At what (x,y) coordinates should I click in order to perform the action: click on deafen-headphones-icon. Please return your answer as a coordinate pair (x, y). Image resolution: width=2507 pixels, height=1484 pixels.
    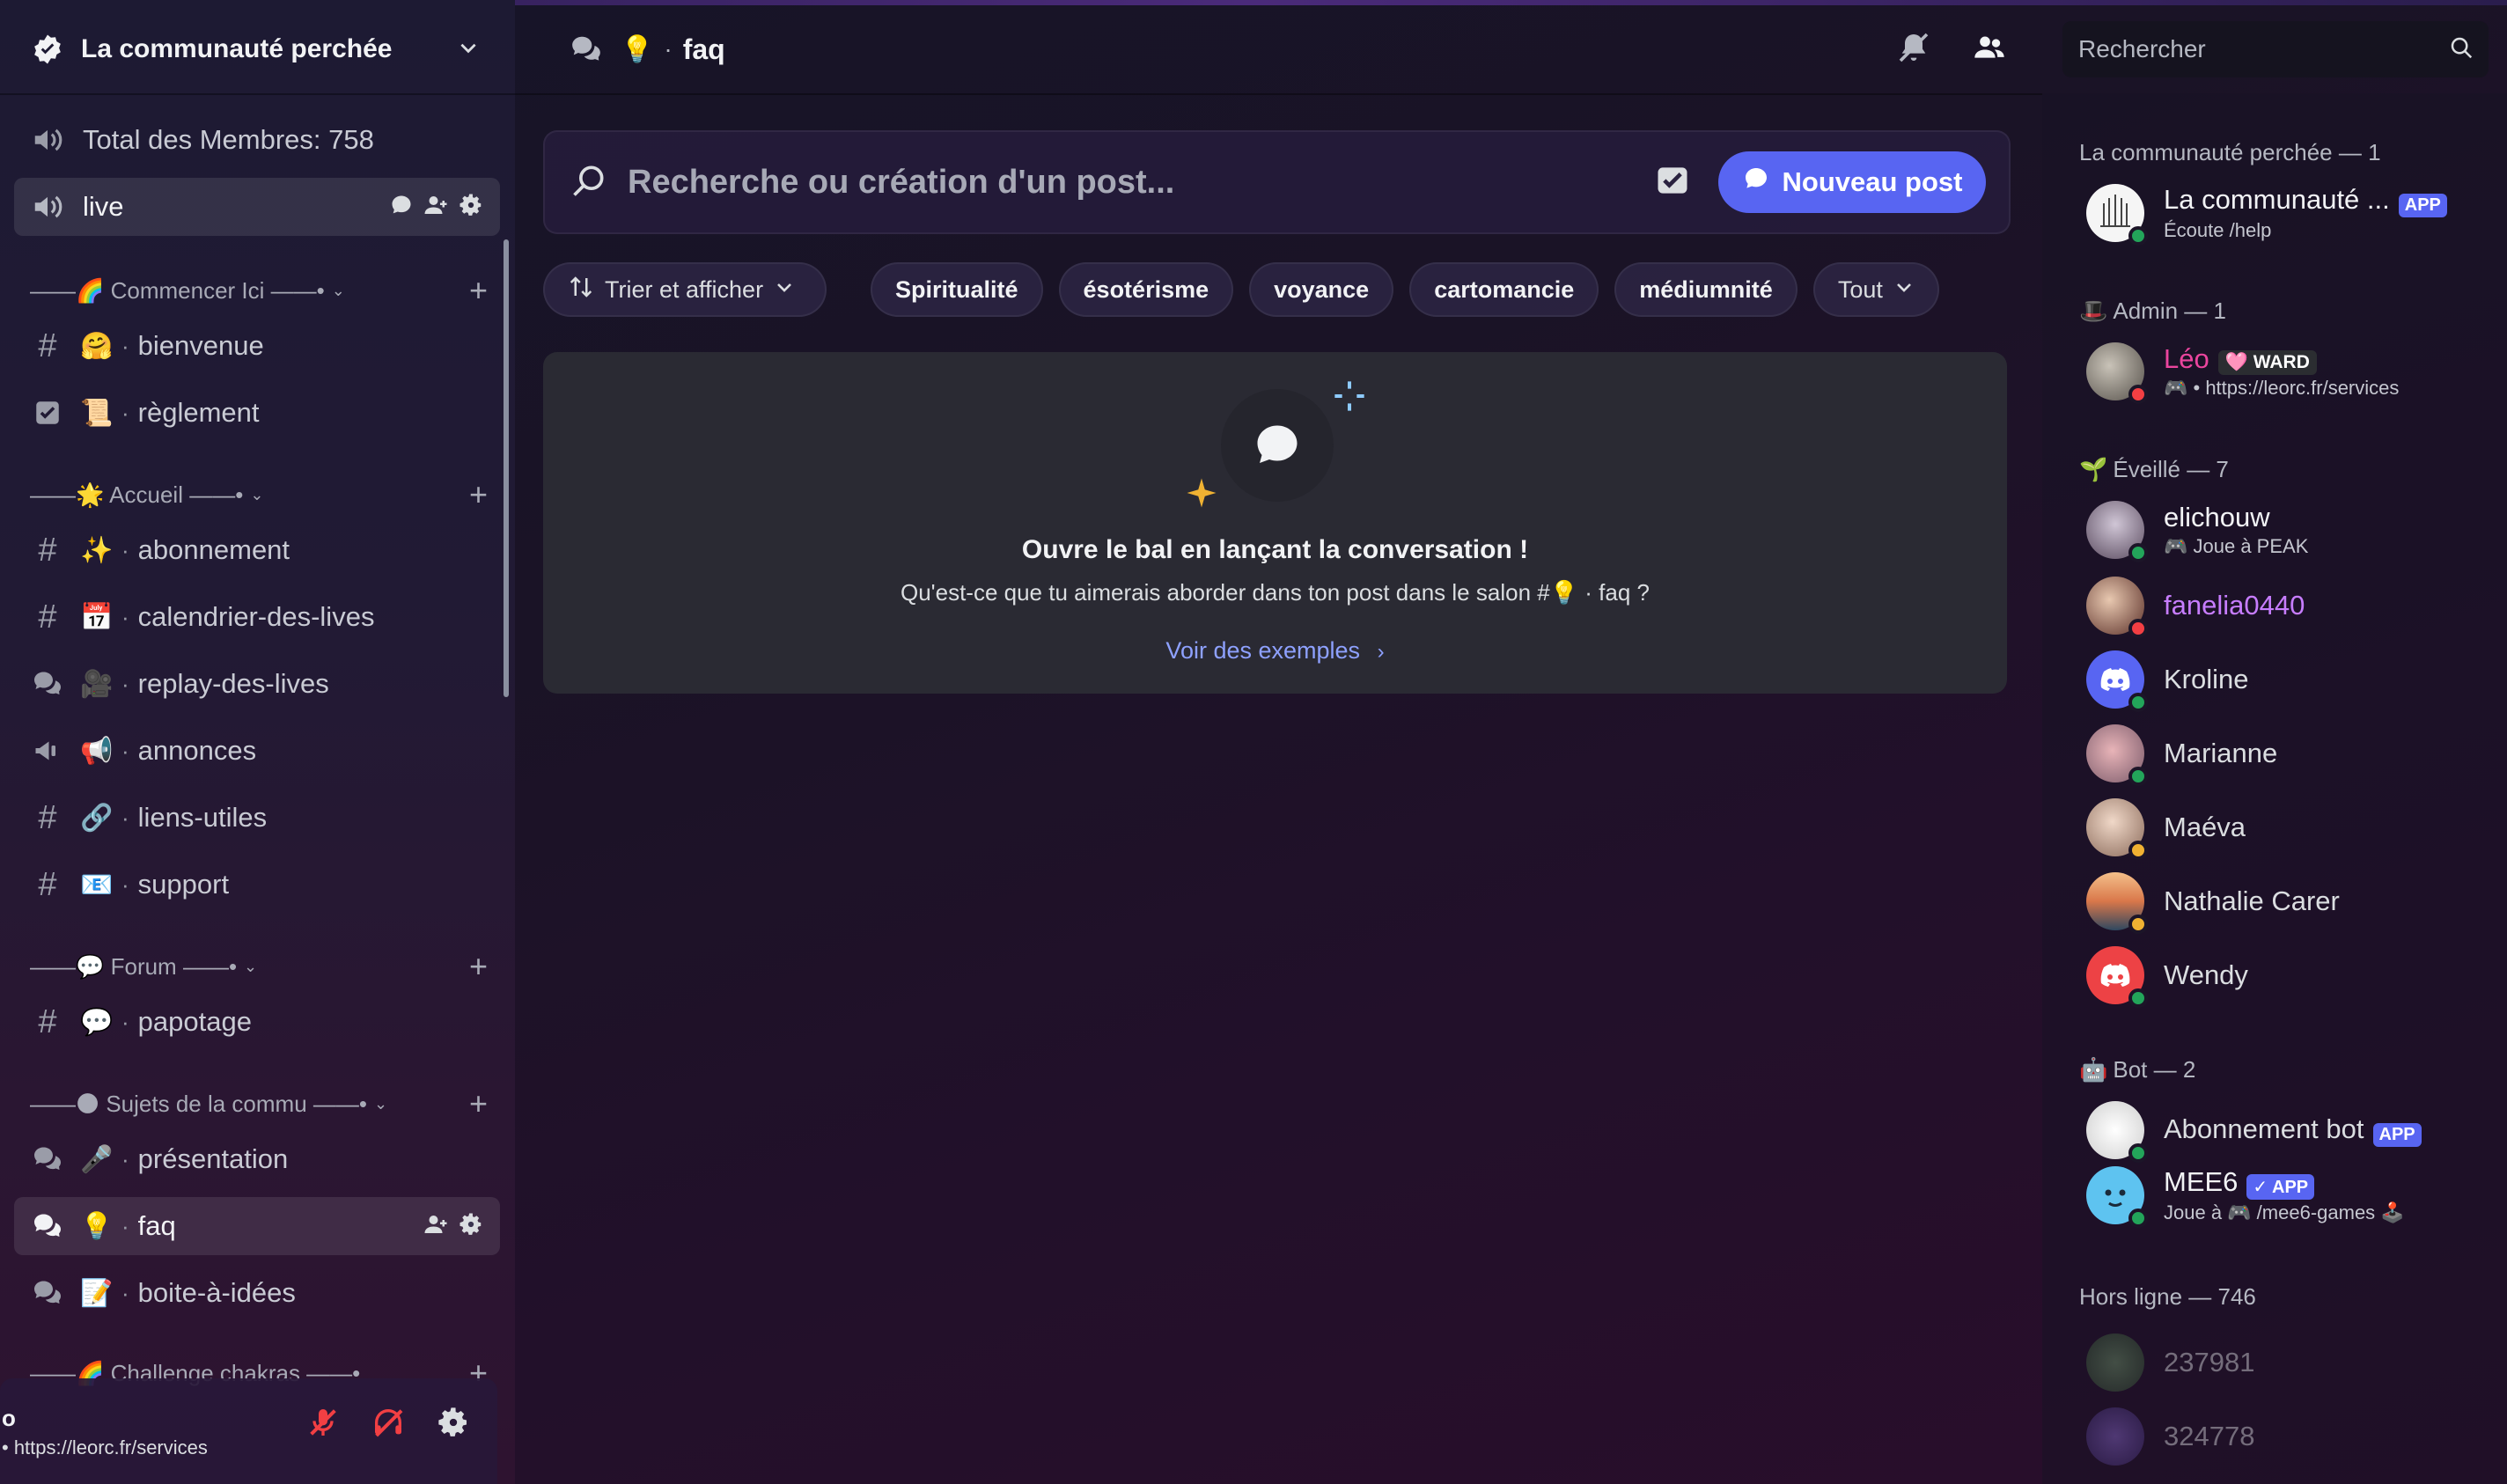
    Looking at the image, I should click on (388, 1425).